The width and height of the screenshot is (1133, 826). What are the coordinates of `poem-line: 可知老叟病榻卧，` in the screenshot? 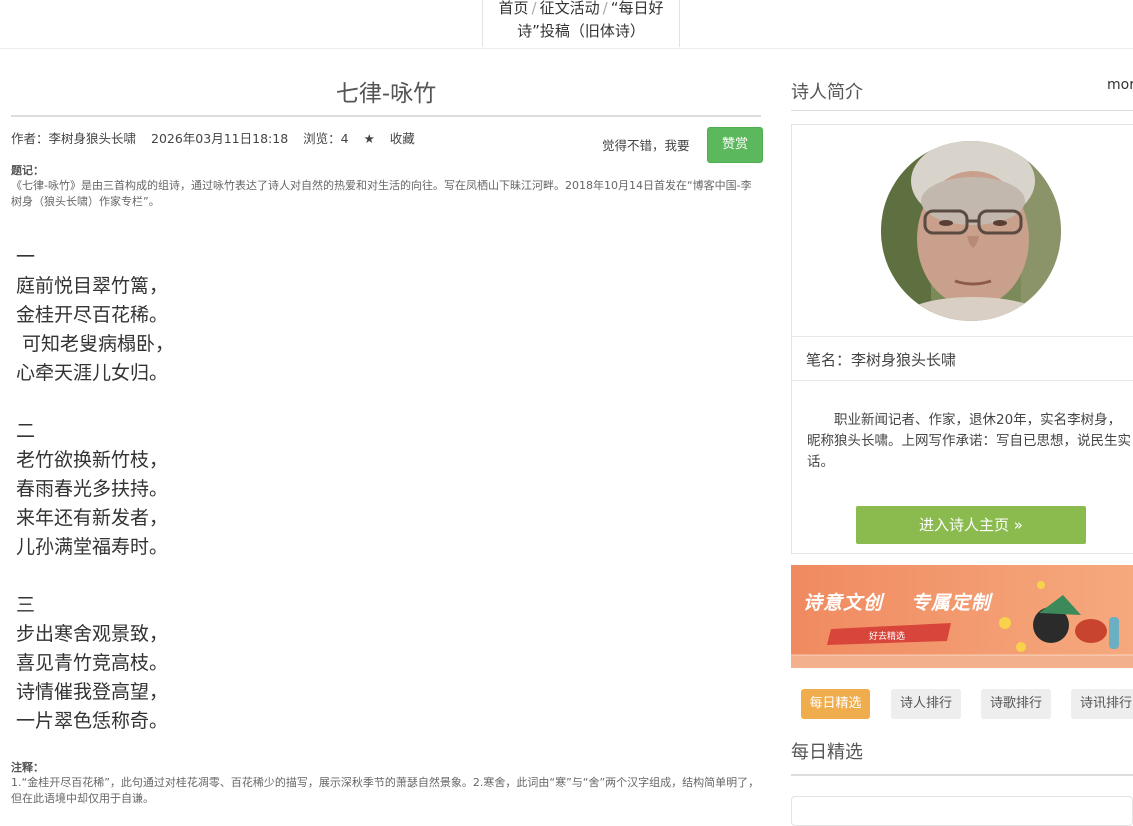 It's located at (95, 344).